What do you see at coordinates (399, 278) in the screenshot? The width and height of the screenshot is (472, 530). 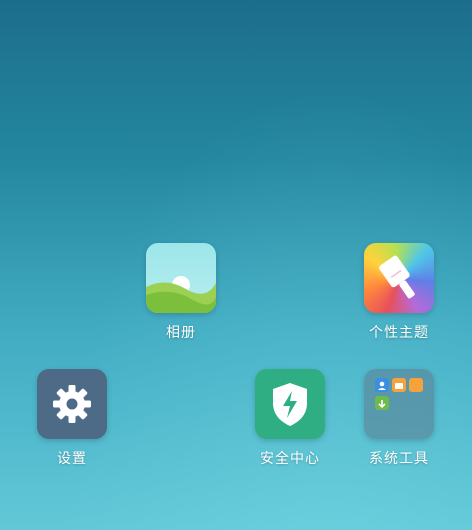 I see `paintbrush-icon` at bounding box center [399, 278].